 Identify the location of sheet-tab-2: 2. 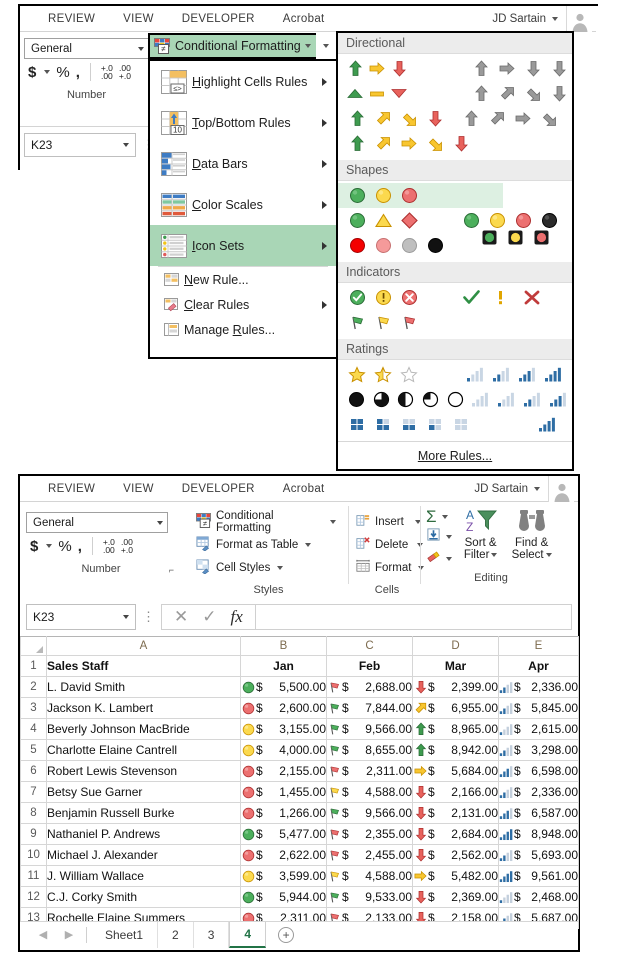
(176, 934).